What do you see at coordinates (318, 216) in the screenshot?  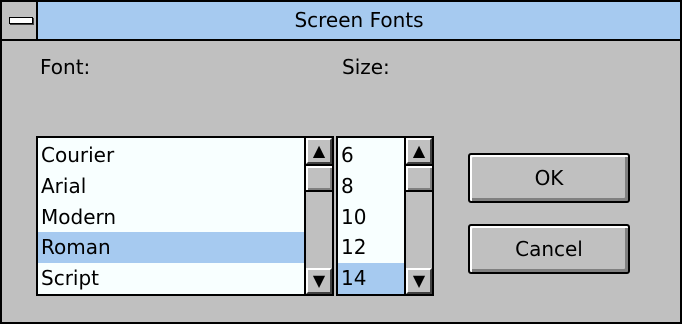 I see `font-scrollbar: ▲ ▼` at bounding box center [318, 216].